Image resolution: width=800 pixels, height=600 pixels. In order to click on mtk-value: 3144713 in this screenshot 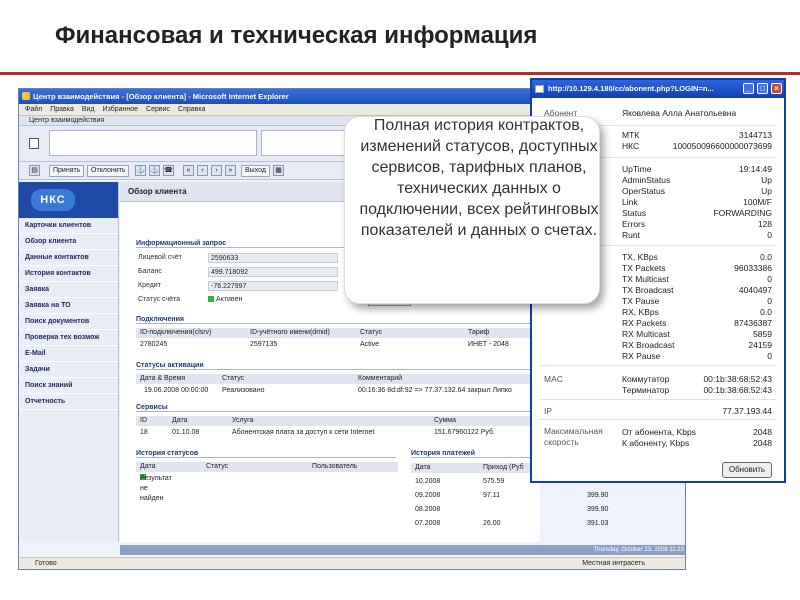, I will do `click(755, 135)`.